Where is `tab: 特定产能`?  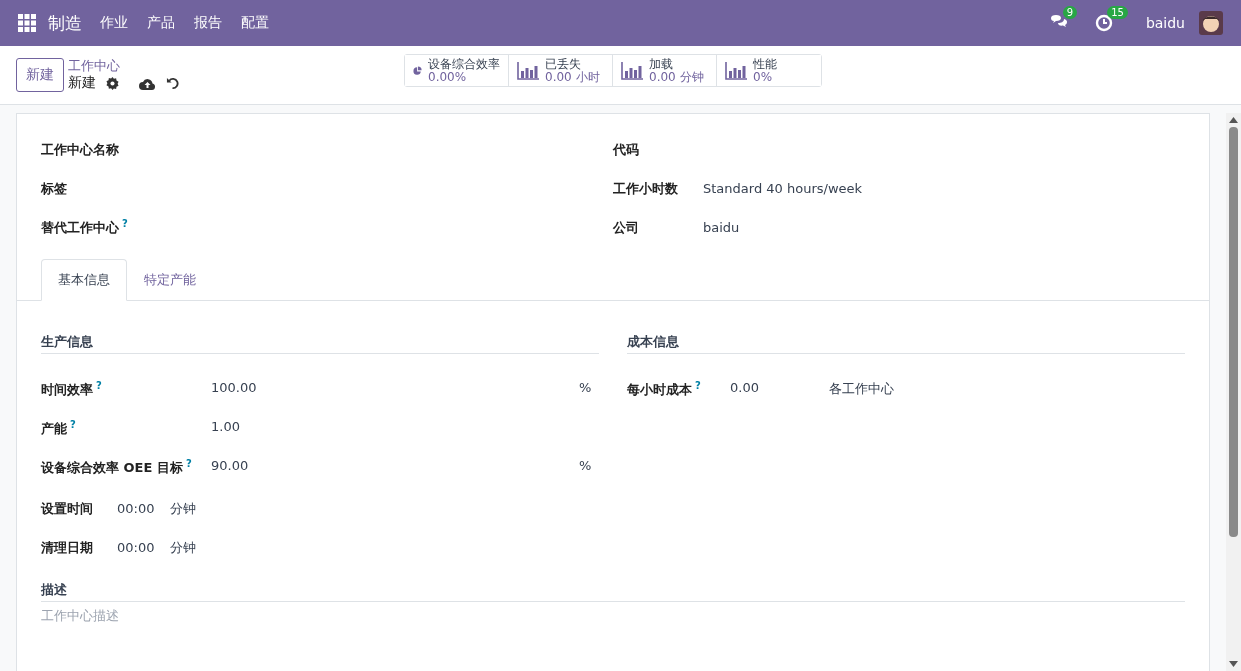 tab: 特定产能 is located at coordinates (170, 280).